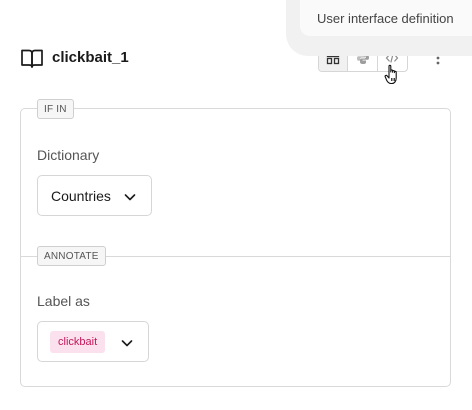 Image resolution: width=472 pixels, height=410 pixels. I want to click on tooltip-text: User interface definition, so click(385, 18).